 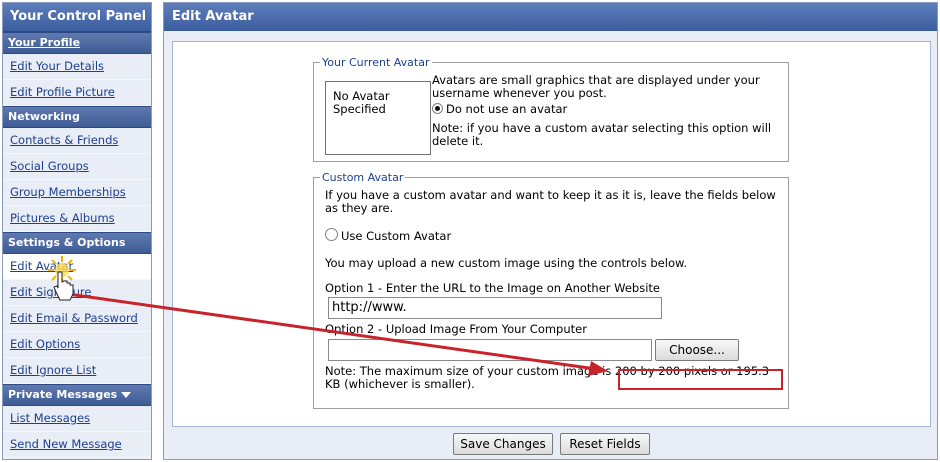 I want to click on avatar-preview: No Avatar Specified, so click(x=378, y=118).